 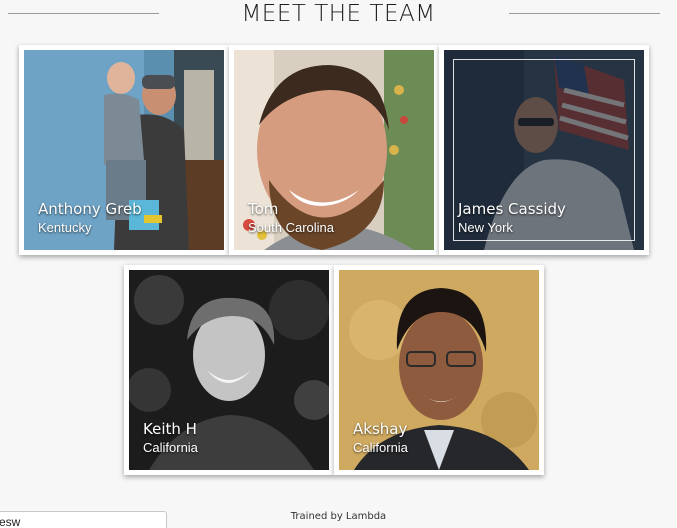 I want to click on page-title: MEET THE TEAM, so click(x=338, y=14).